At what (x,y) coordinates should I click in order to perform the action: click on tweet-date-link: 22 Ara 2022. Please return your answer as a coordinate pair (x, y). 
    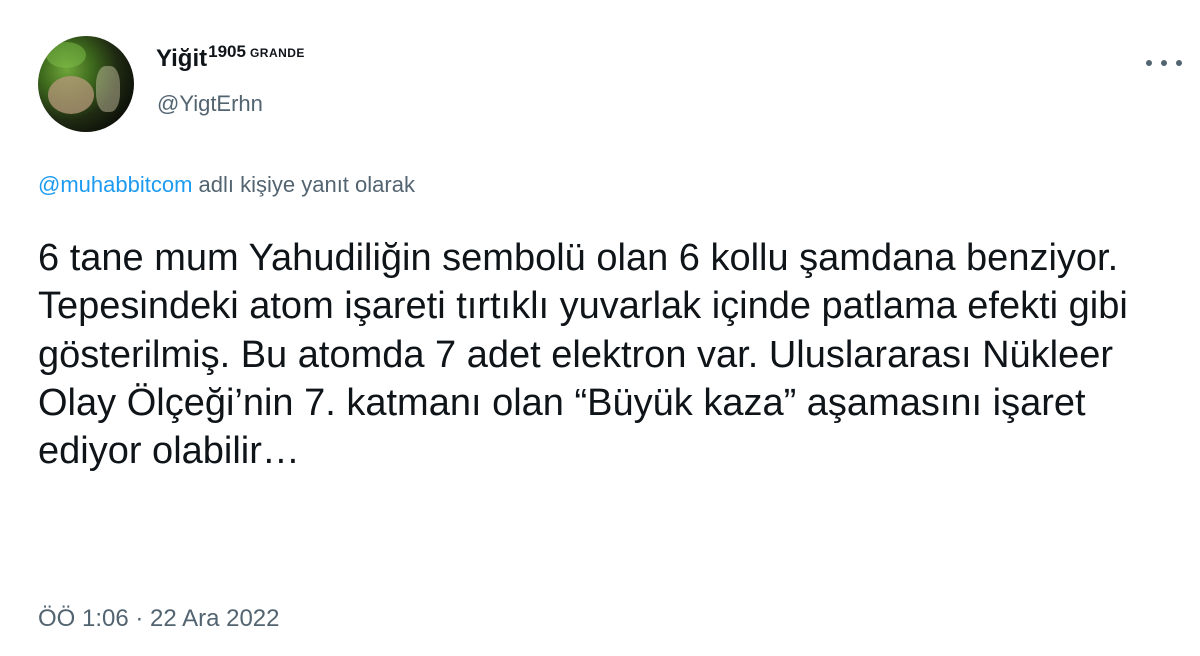
    Looking at the image, I should click on (214, 618).